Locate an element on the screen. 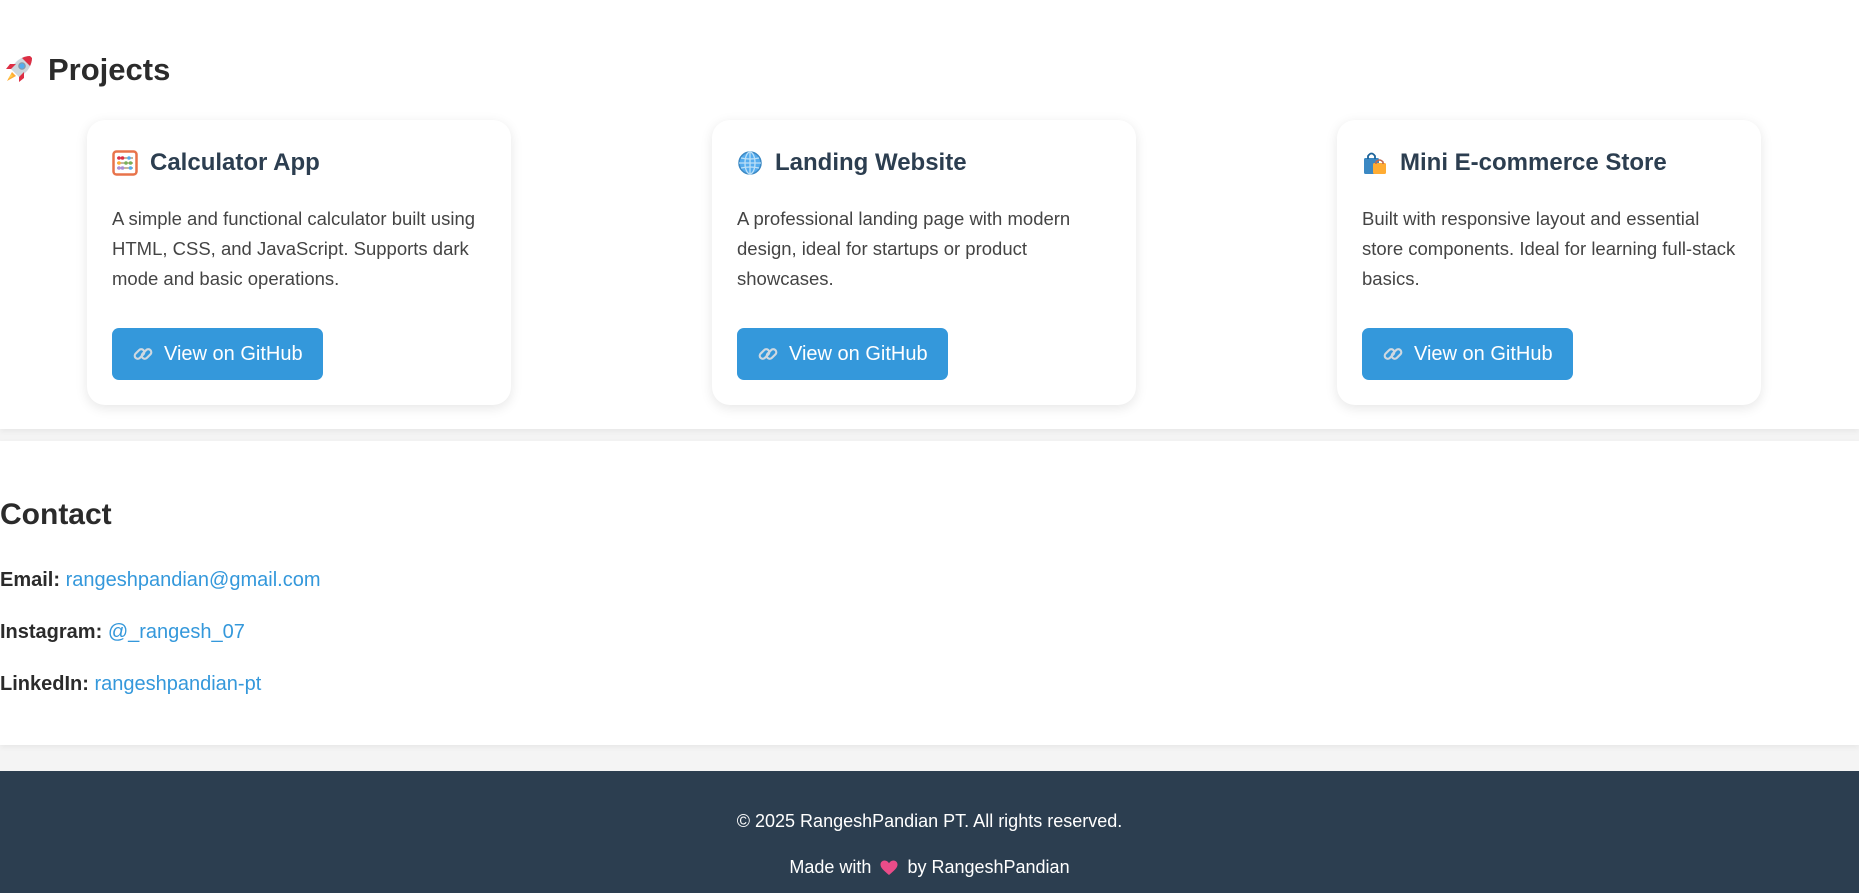 The width and height of the screenshot is (1859, 893). globe-icon is located at coordinates (750, 163).